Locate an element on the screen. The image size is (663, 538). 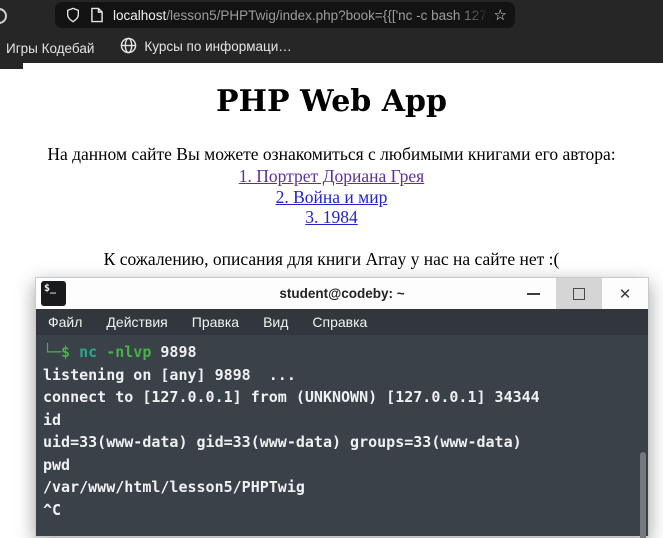
minimize-icon is located at coordinates (533, 293).